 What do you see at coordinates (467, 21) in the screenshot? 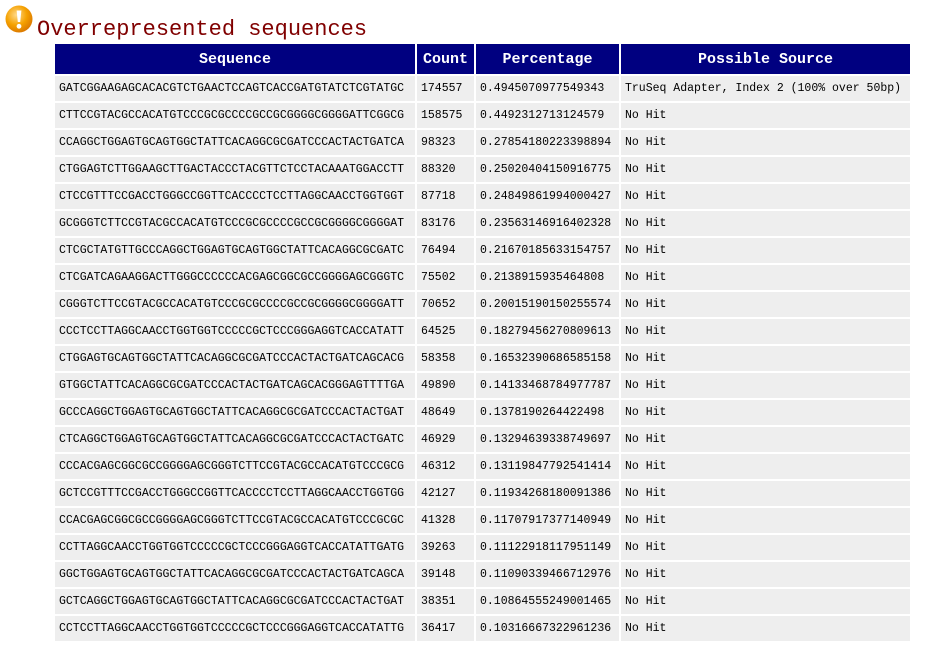
I see `section-heading: Overrepresented sequences` at bounding box center [467, 21].